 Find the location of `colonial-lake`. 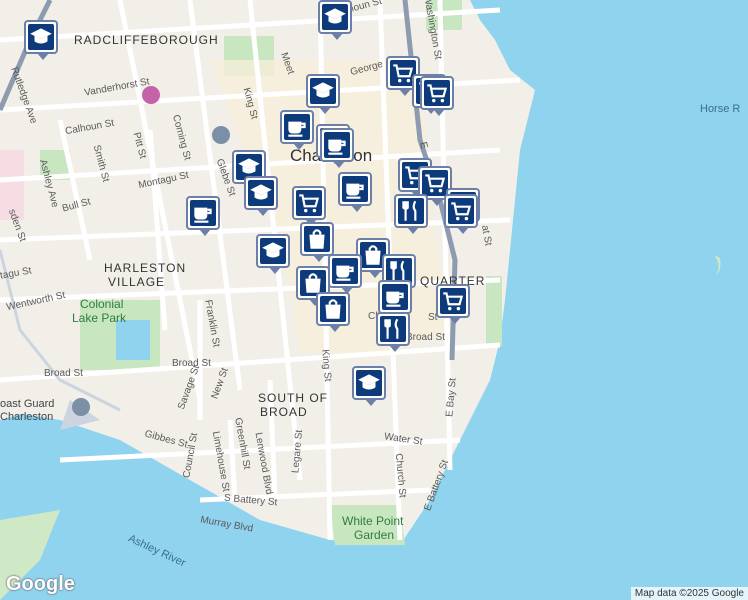

colonial-lake is located at coordinates (133, 340).